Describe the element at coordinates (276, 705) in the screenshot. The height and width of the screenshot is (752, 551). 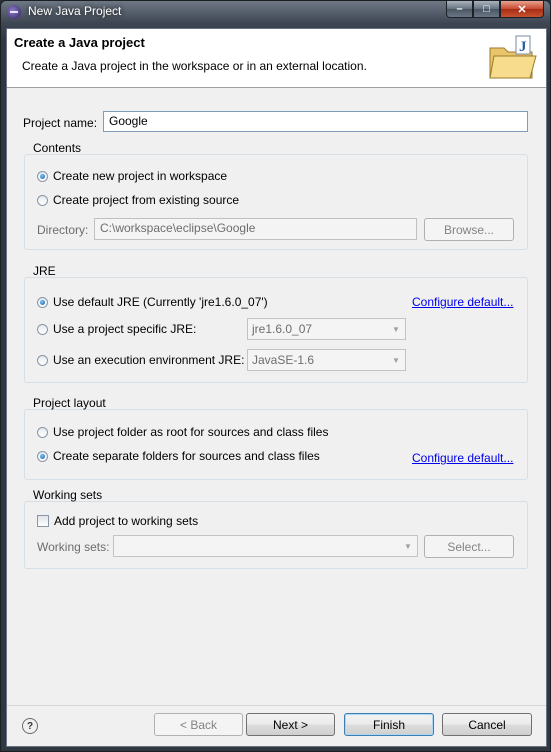
I see `button-bar-separator` at that location.